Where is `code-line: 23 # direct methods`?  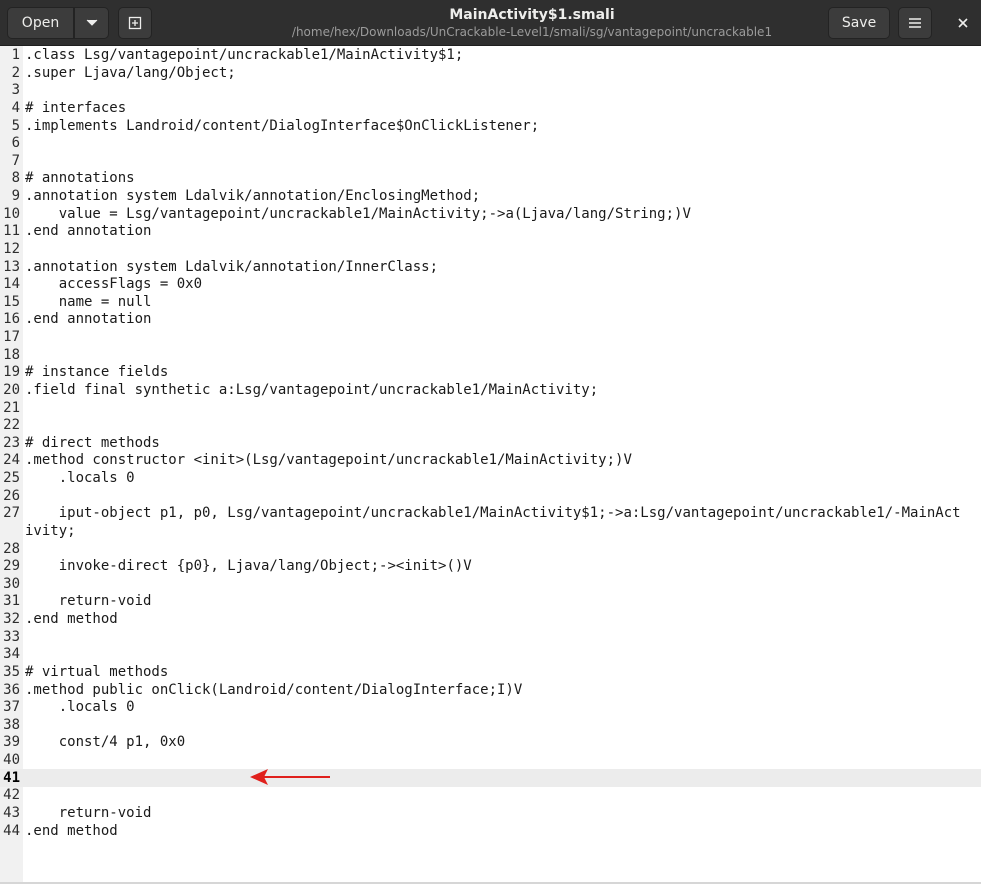 code-line: 23 # direct methods is located at coordinates (490, 444).